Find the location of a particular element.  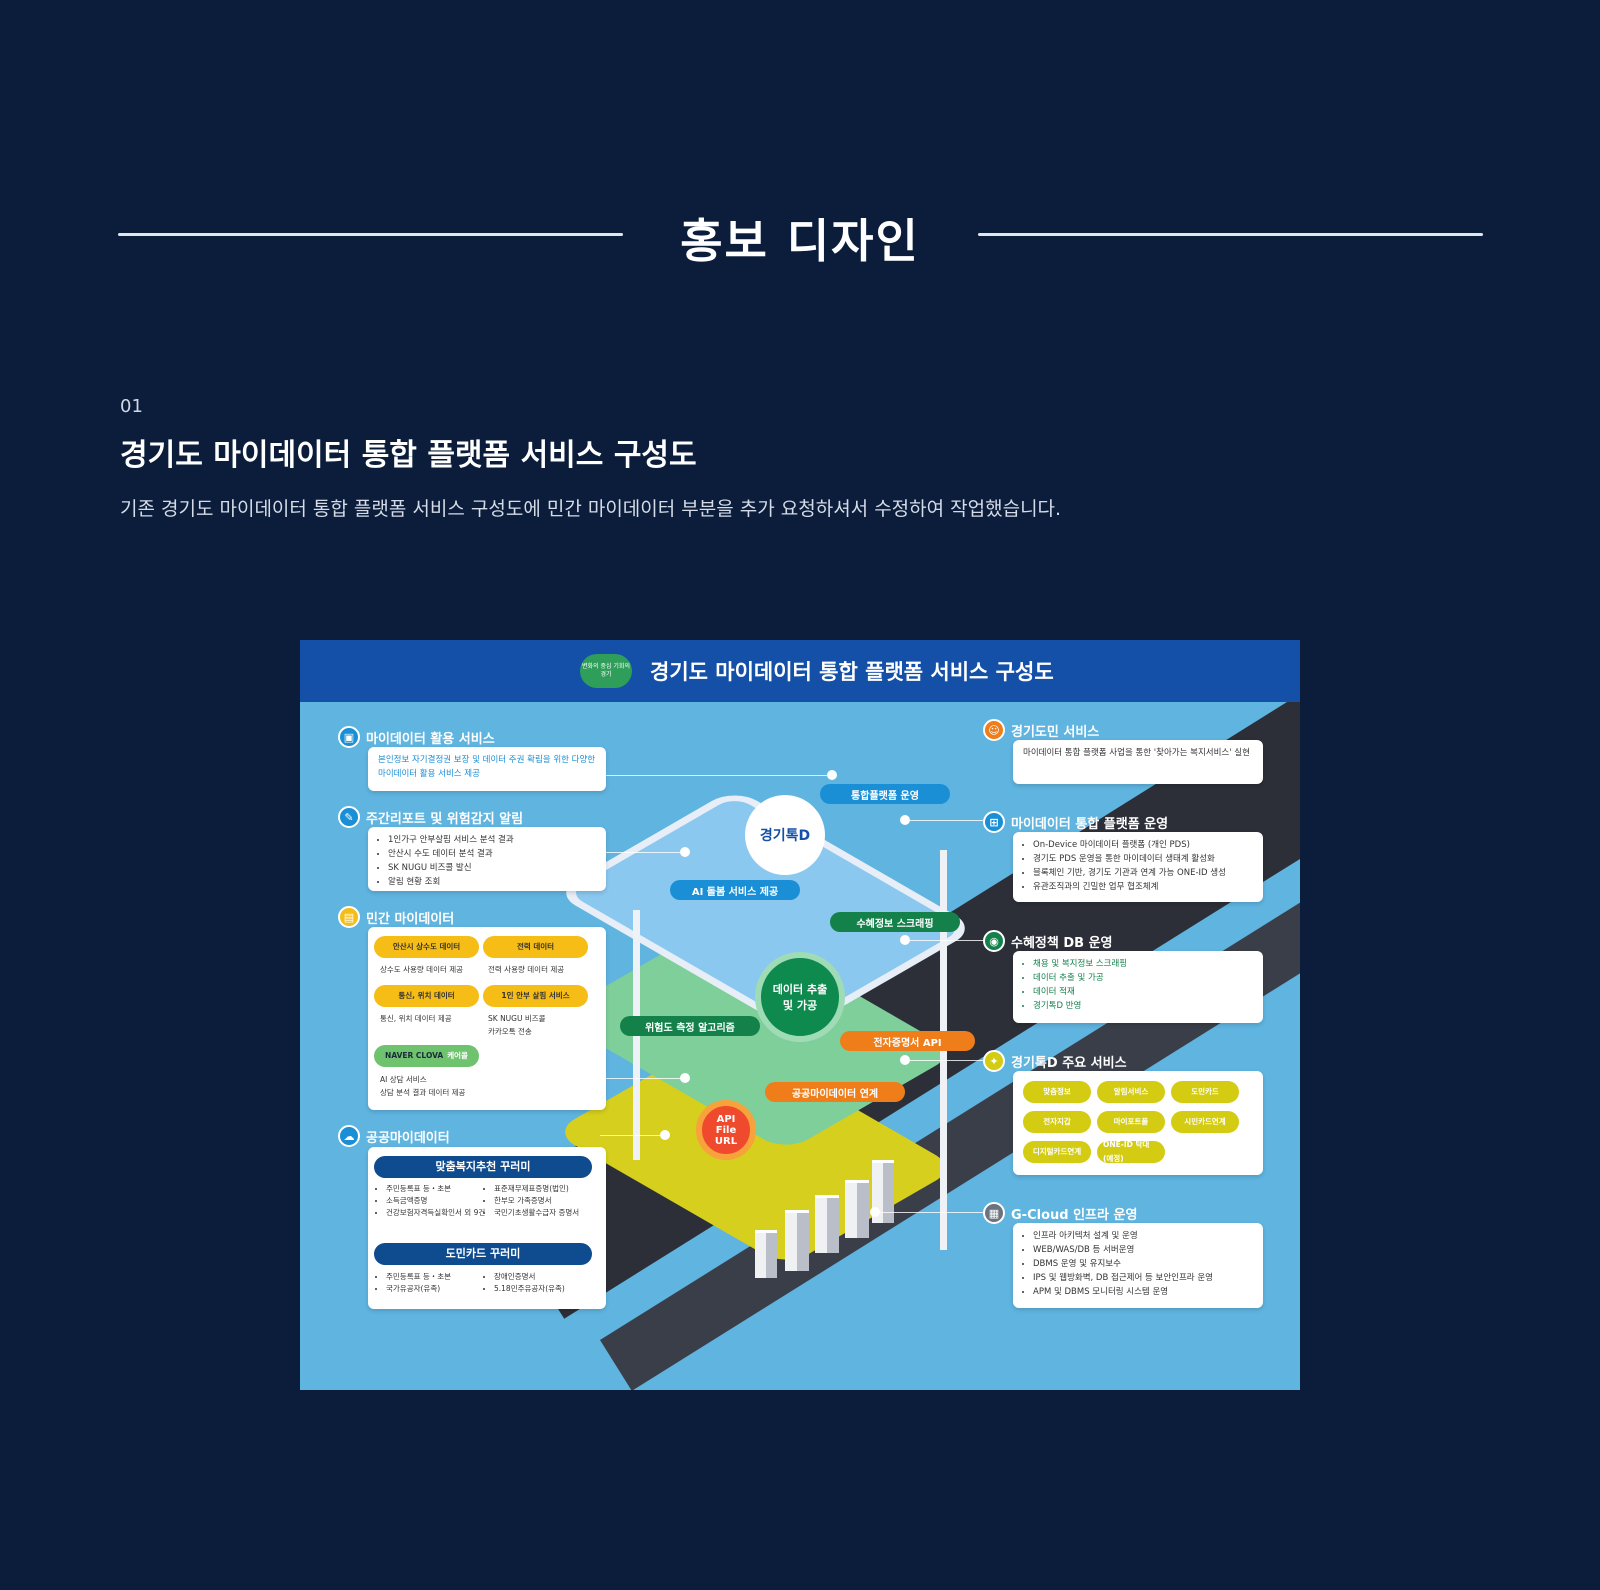

list-item: 표준재무제표증명(법인) is located at coordinates (553, 1189).